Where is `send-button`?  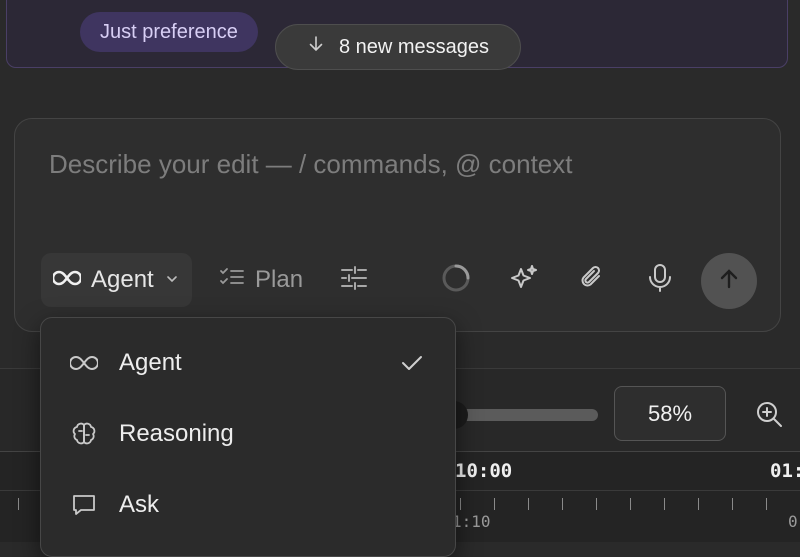 send-button is located at coordinates (729, 281).